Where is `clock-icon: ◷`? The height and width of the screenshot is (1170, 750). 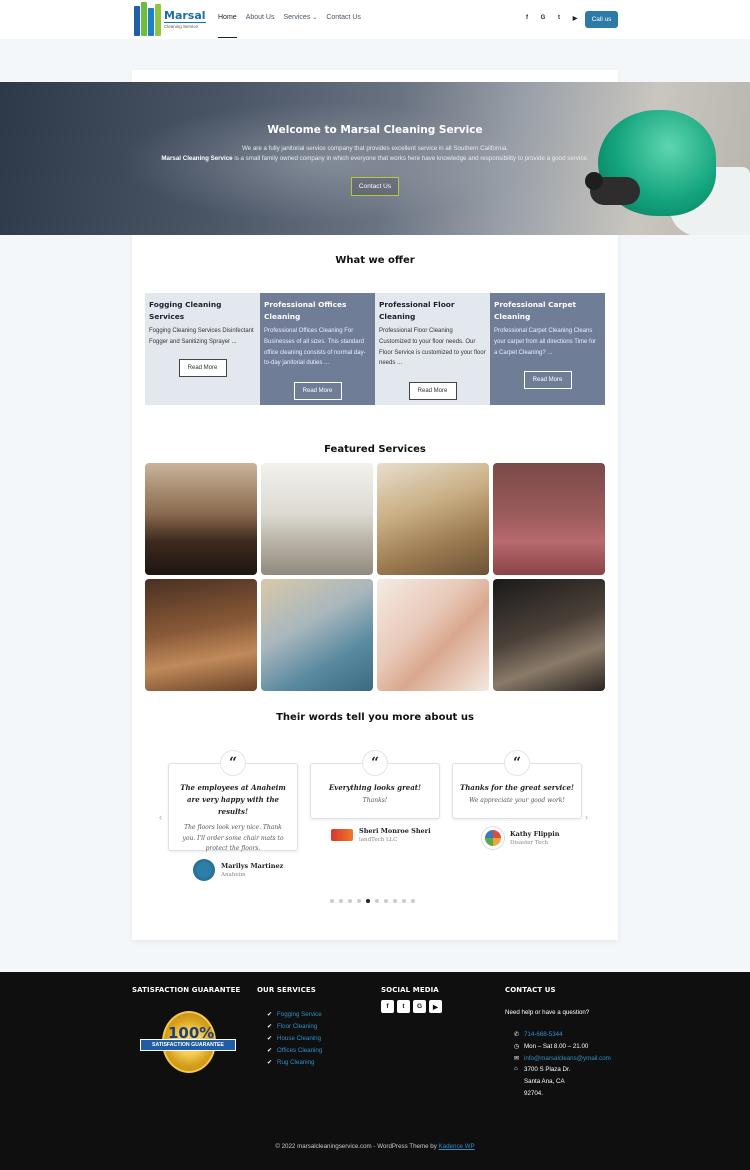 clock-icon: ◷ is located at coordinates (517, 1046).